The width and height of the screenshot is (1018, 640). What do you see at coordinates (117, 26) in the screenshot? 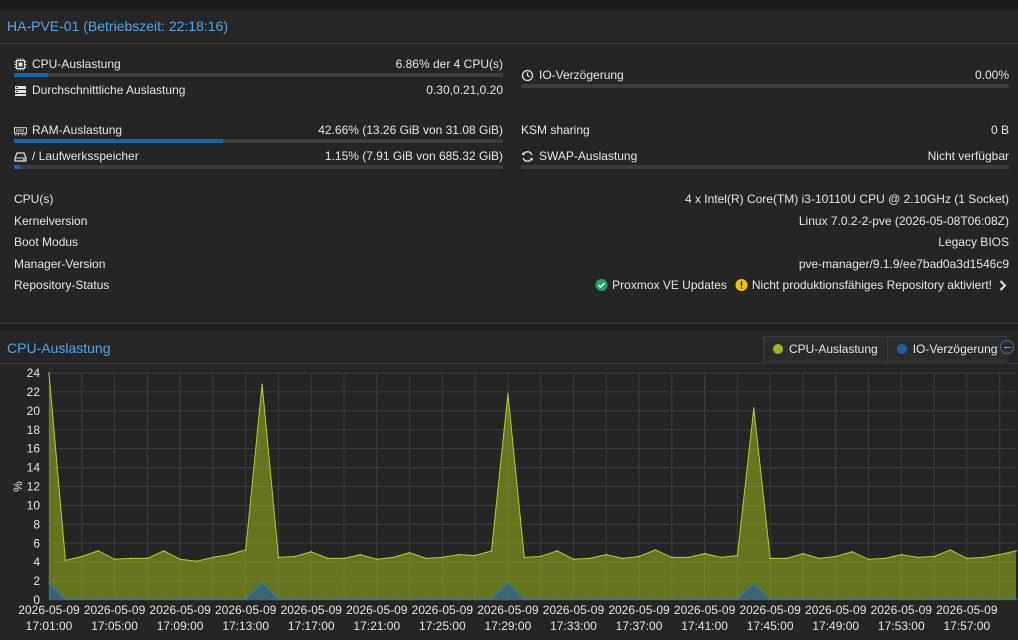
I see `node-status-title: HA-PVE-01 (Betriebszeit: 22:18:16)` at bounding box center [117, 26].